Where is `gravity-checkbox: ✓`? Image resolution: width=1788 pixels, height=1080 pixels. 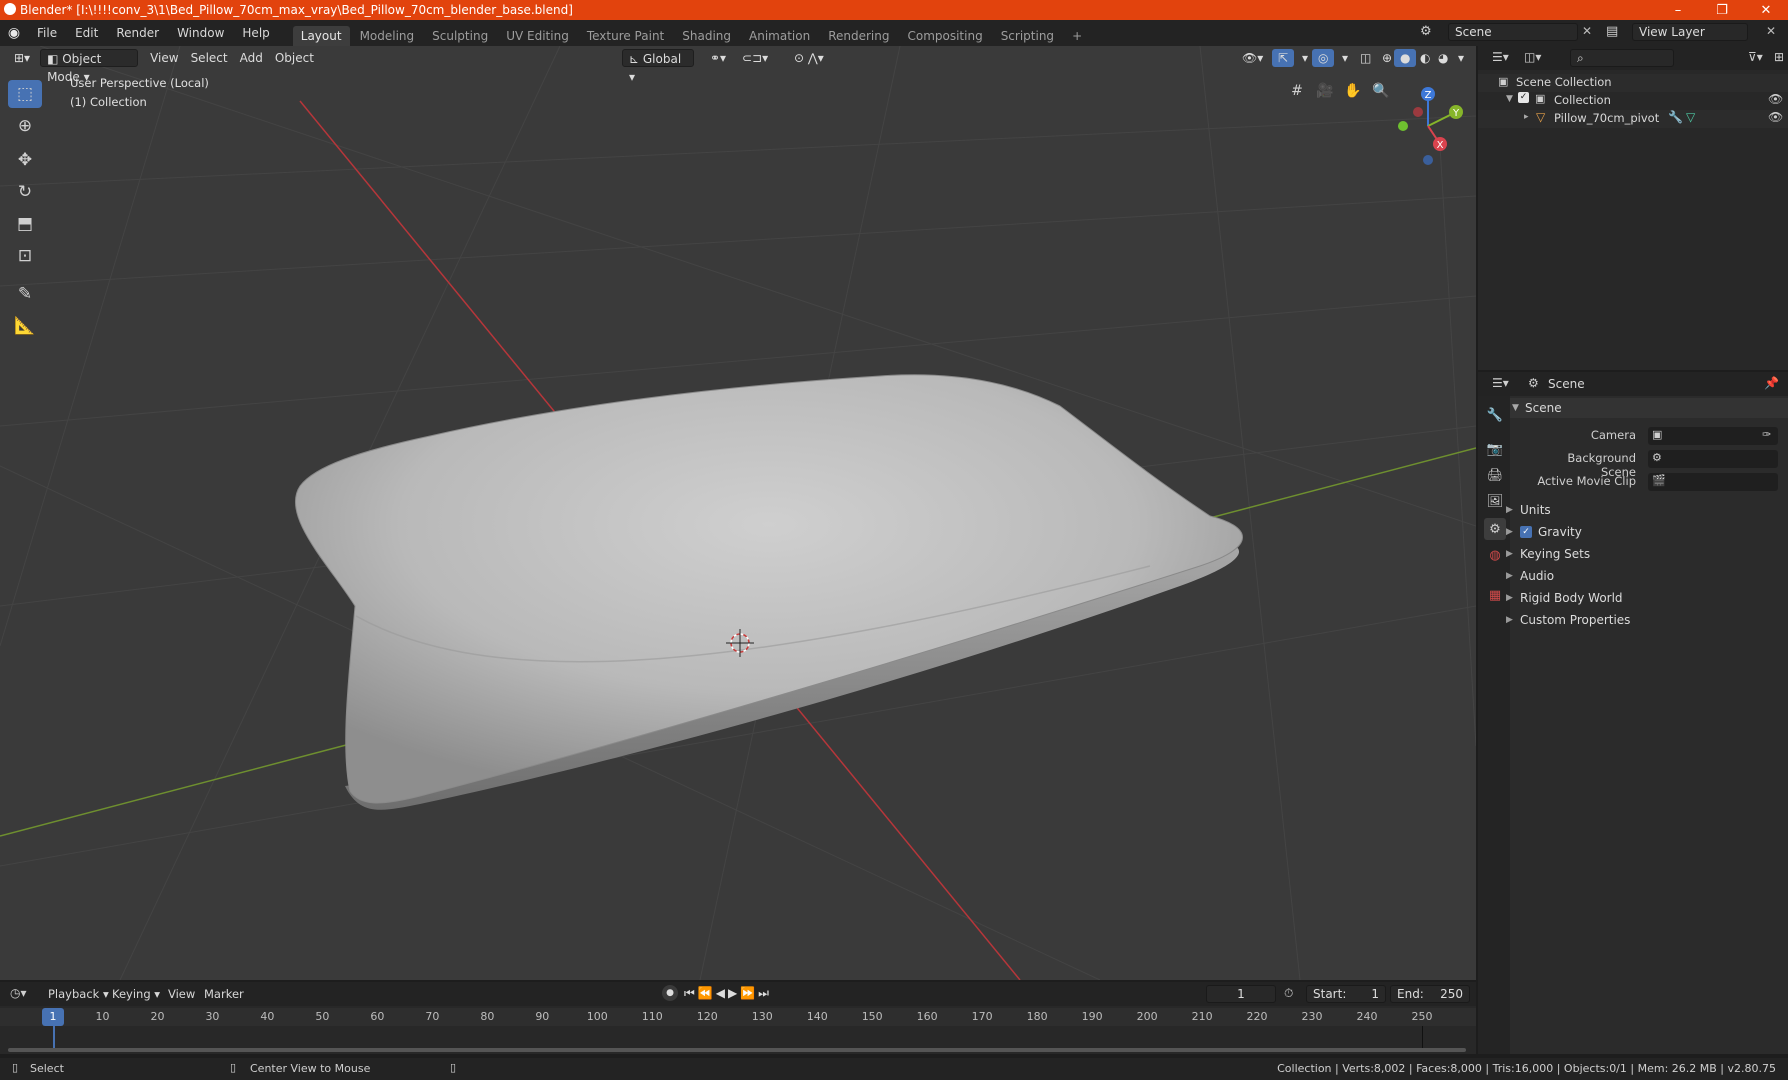 gravity-checkbox: ✓ is located at coordinates (1526, 532).